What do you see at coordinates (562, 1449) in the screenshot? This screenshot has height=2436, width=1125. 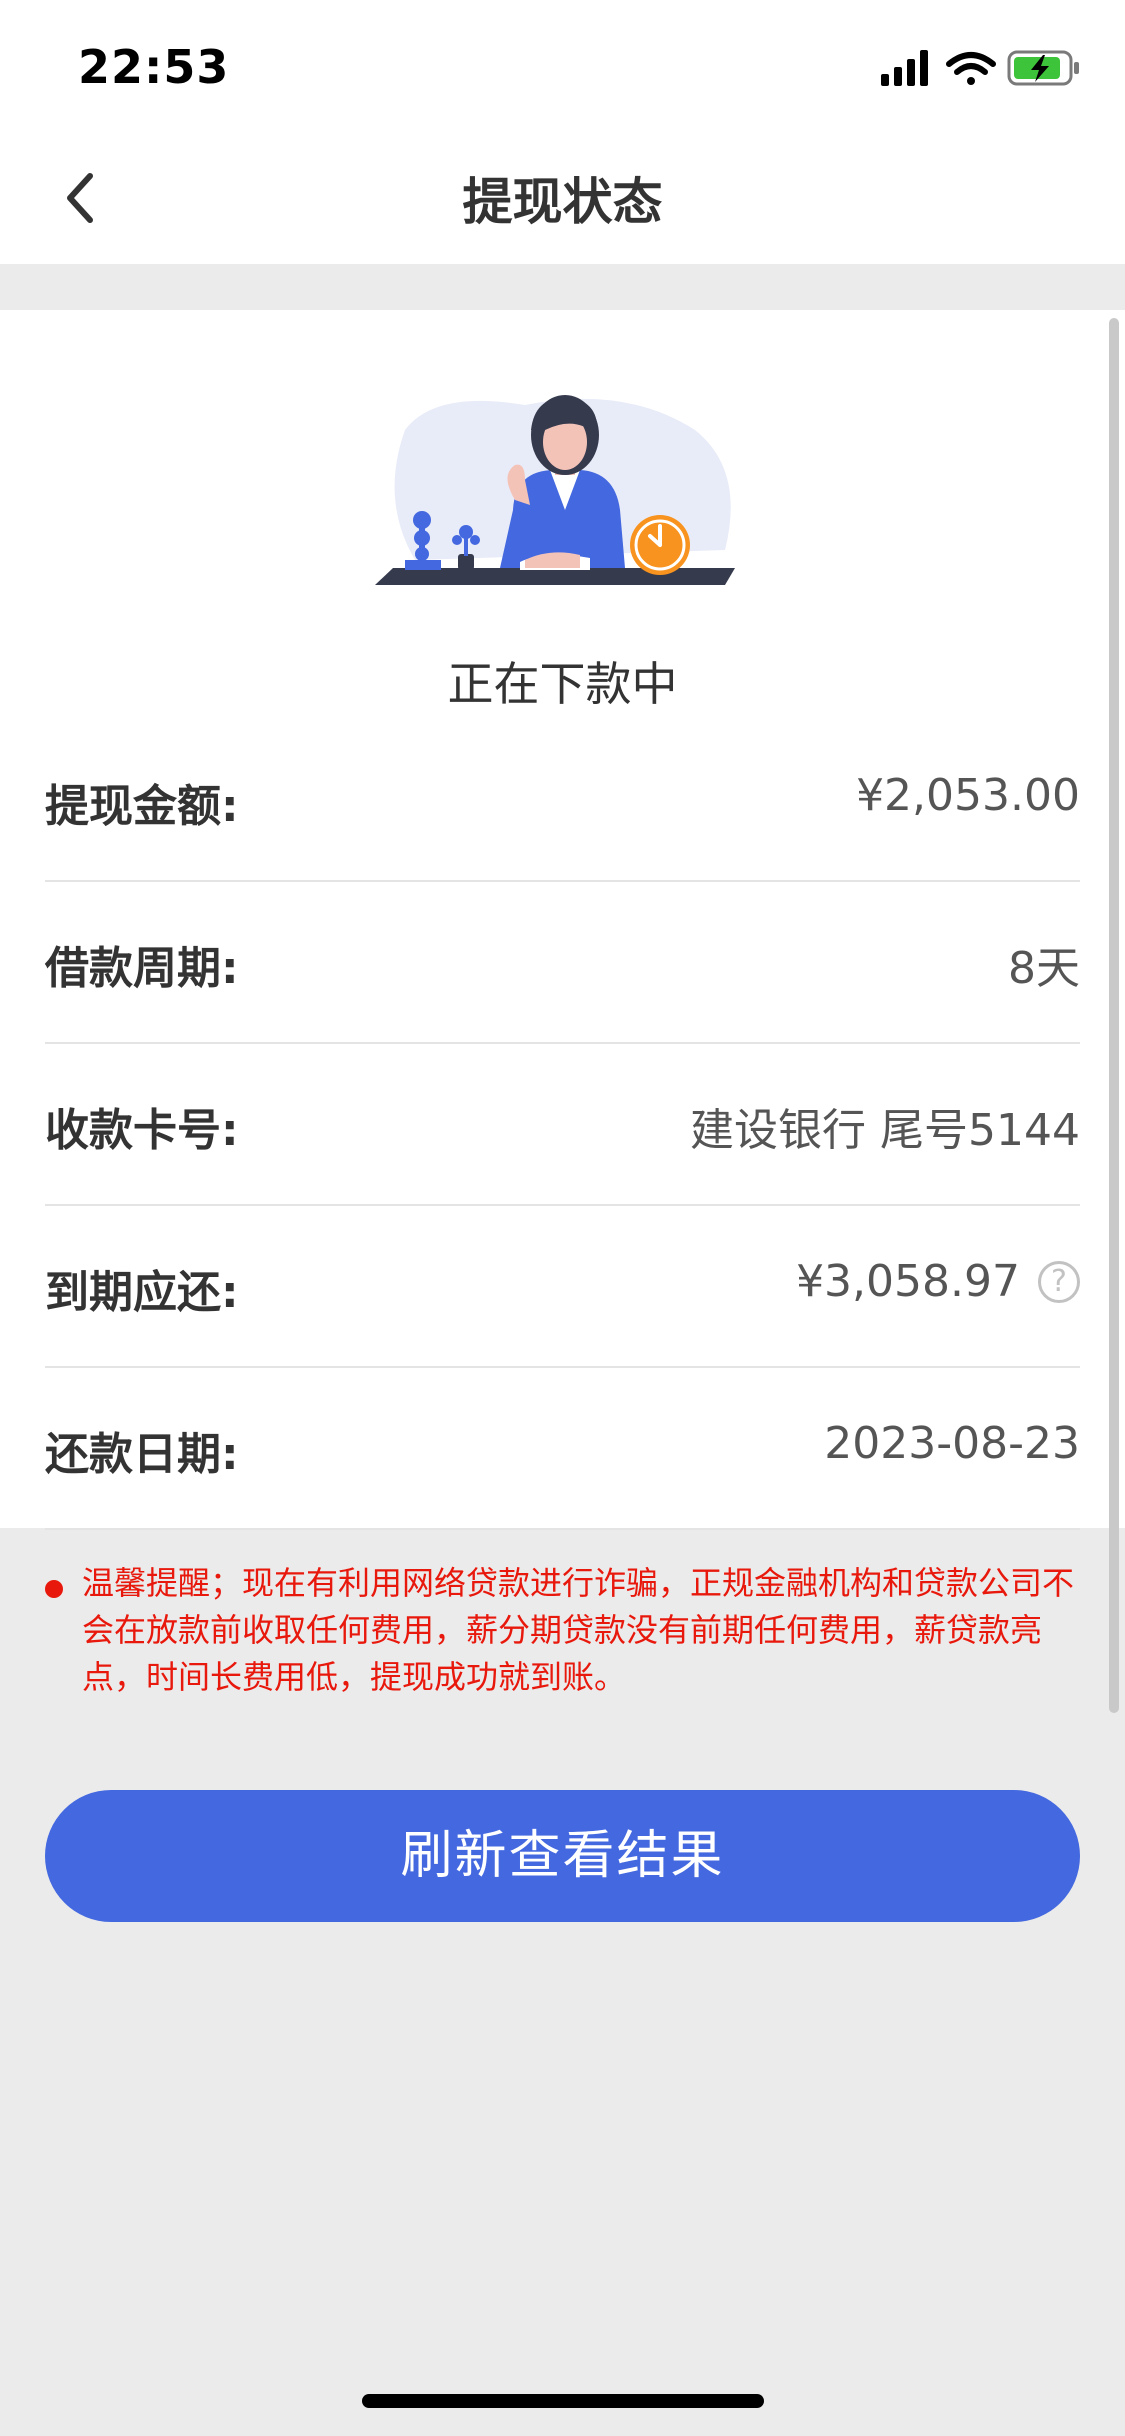 I see `detail-row-due-date: 还款日期: 2023-08-23` at bounding box center [562, 1449].